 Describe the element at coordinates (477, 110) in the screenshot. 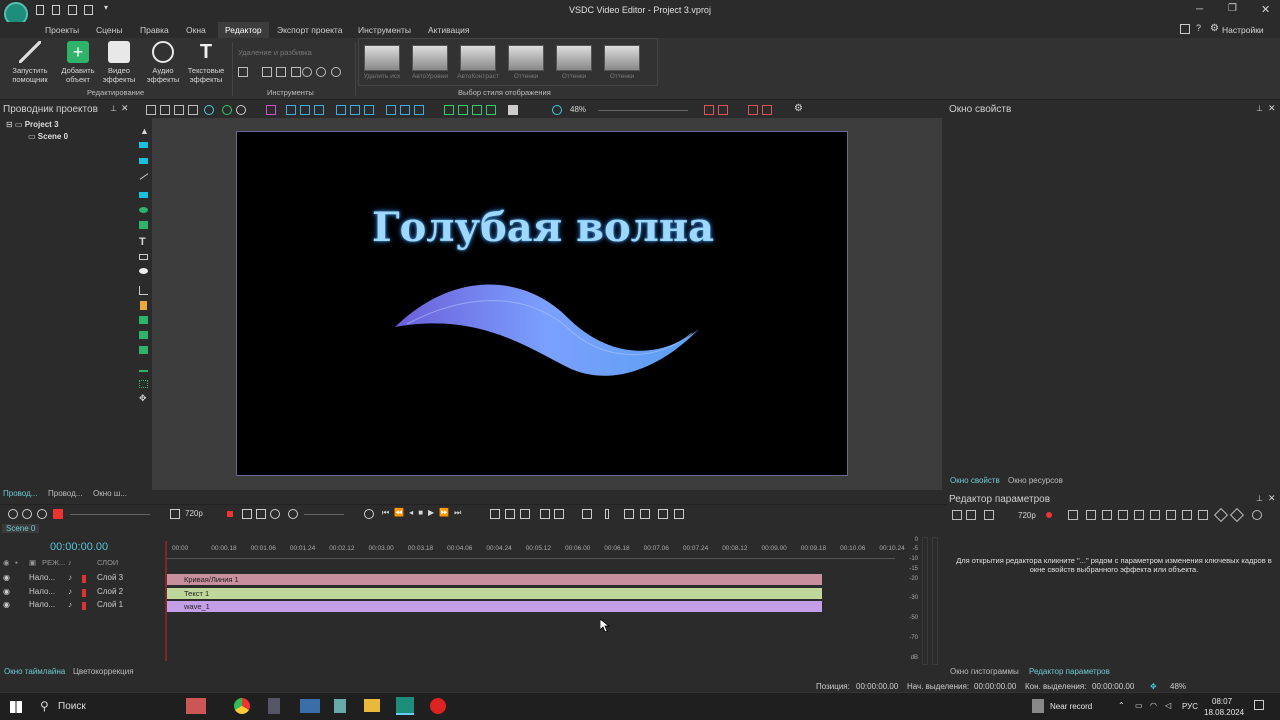

I see `order-top-icon` at that location.